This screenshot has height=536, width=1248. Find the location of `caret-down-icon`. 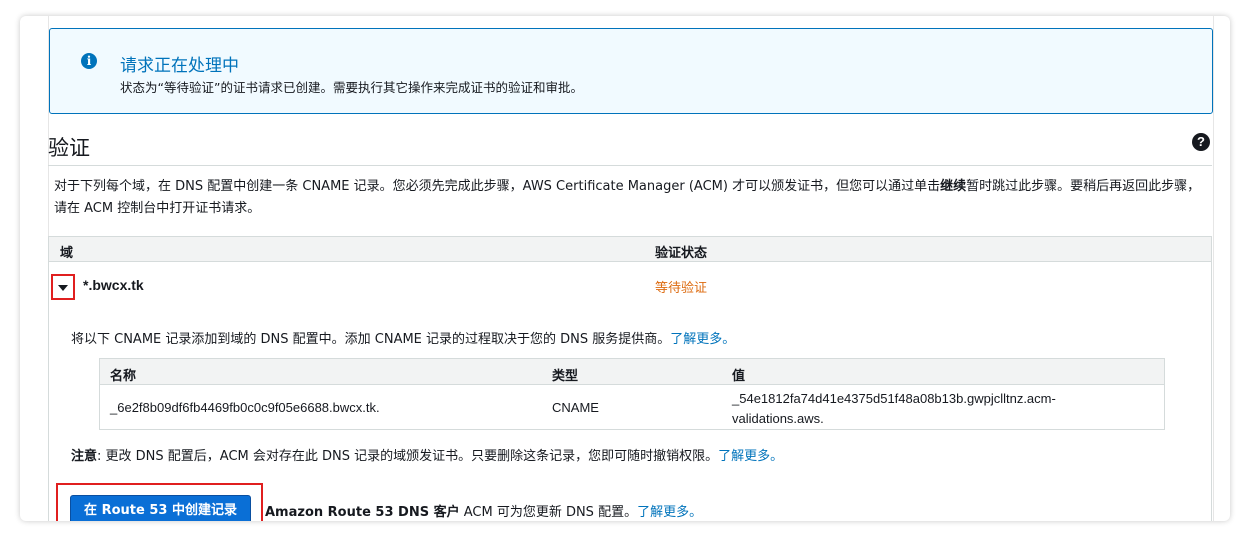

caret-down-icon is located at coordinates (63, 288).